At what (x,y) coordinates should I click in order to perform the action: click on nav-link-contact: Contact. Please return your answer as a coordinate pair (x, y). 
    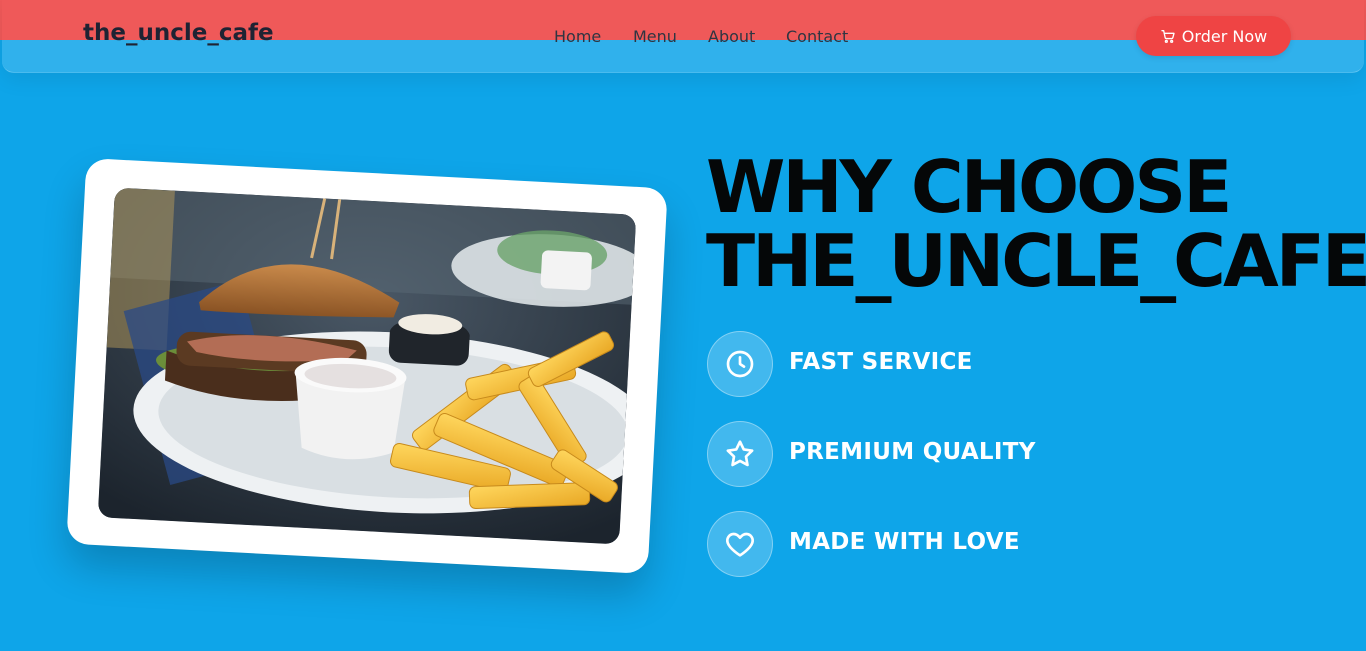
    Looking at the image, I should click on (817, 36).